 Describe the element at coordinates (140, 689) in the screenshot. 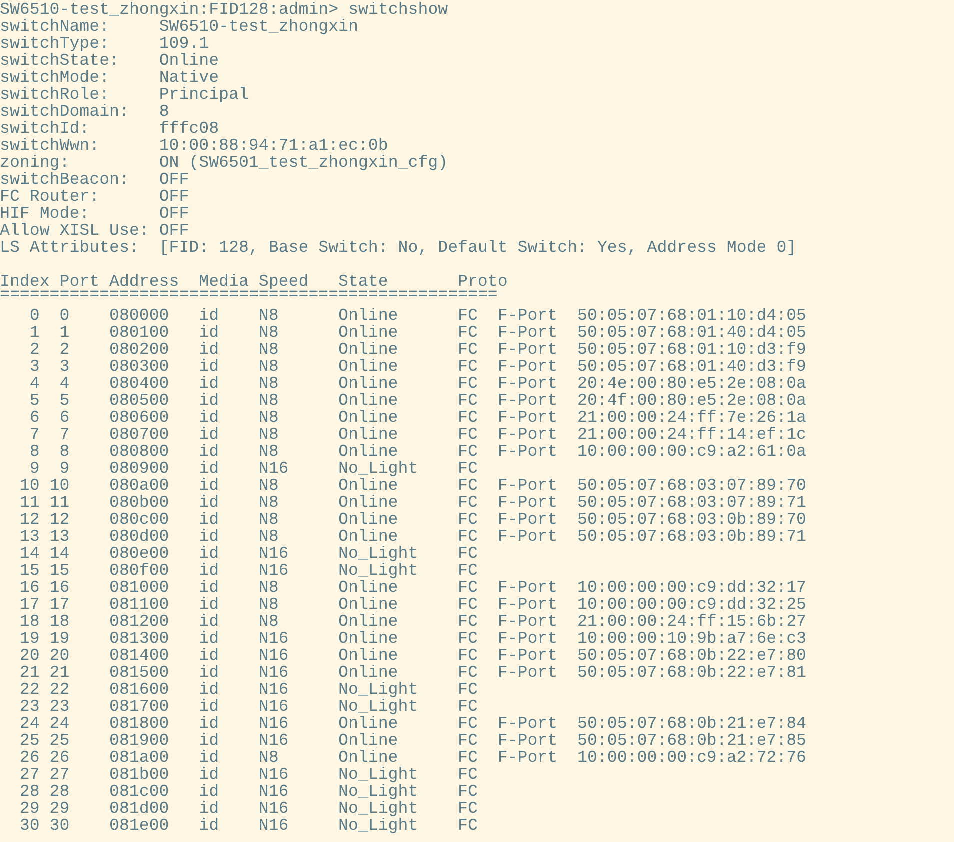

I see `table-cell-text: 081600` at that location.